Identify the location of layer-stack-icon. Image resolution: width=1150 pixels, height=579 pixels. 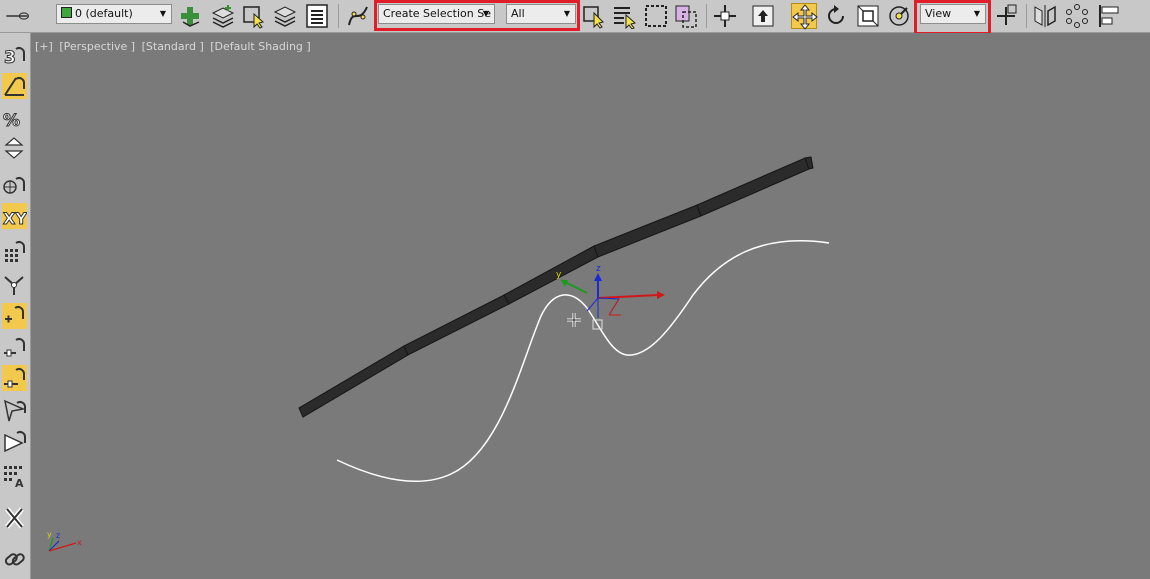
(285, 16).